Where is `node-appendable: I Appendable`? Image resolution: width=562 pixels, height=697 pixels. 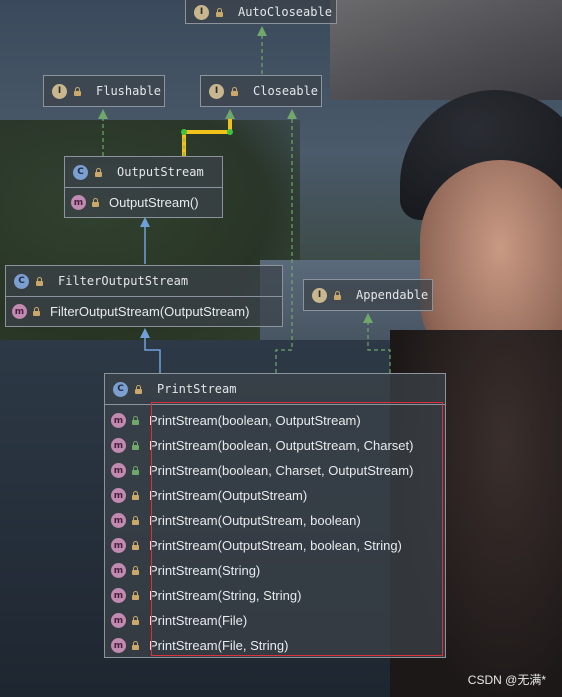 node-appendable: I Appendable is located at coordinates (368, 295).